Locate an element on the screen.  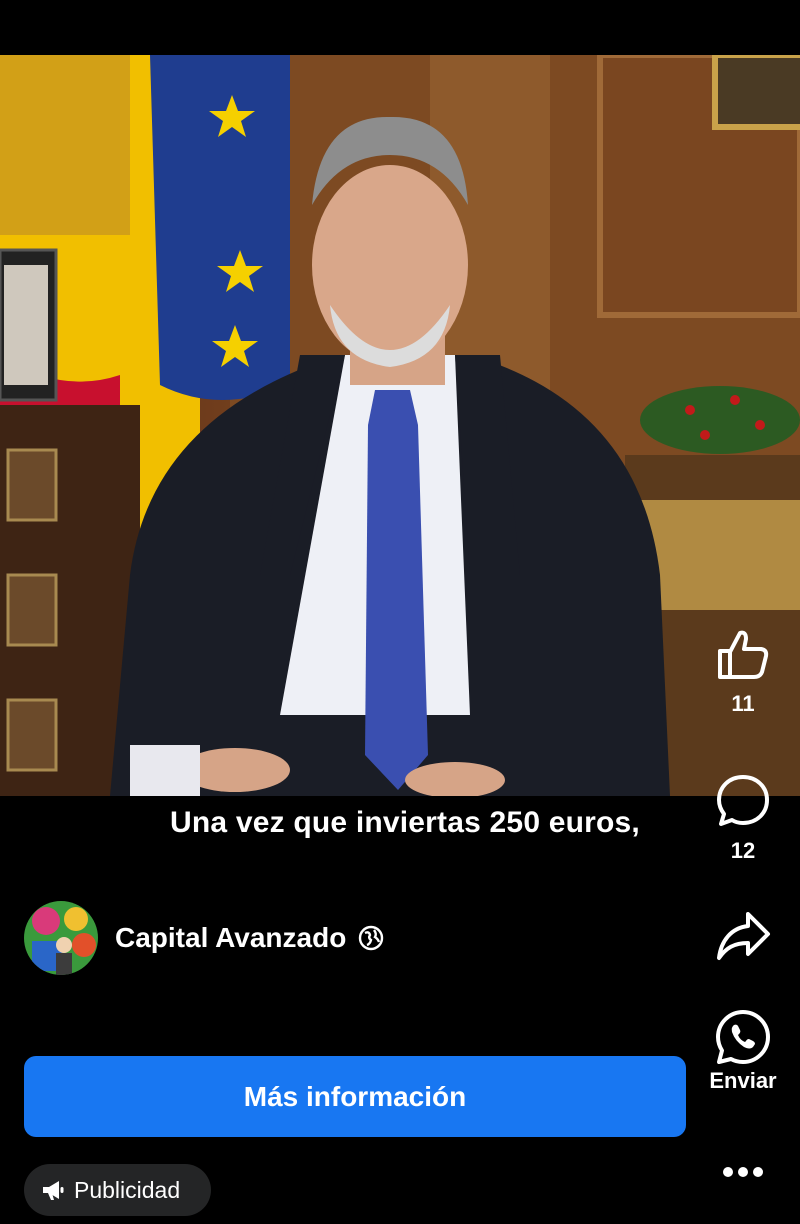
advertiser-row: Capital Avanzado is located at coordinates (204, 938).